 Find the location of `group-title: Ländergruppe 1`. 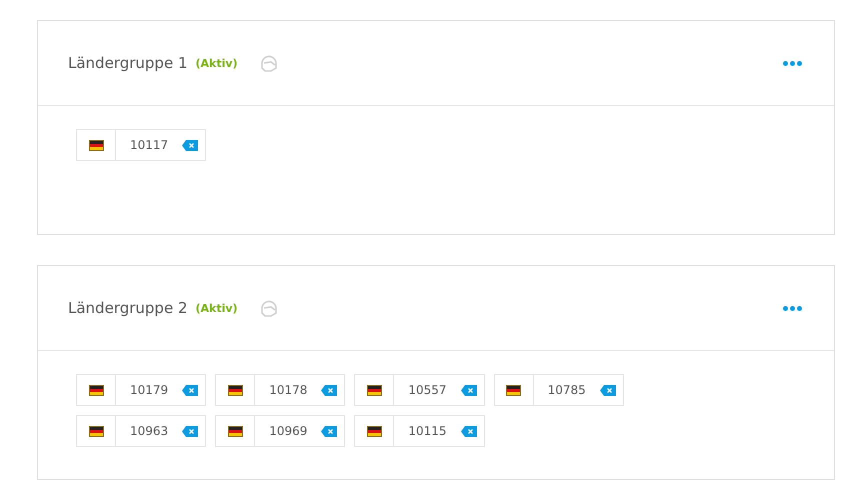

group-title: Ländergruppe 1 is located at coordinates (128, 63).